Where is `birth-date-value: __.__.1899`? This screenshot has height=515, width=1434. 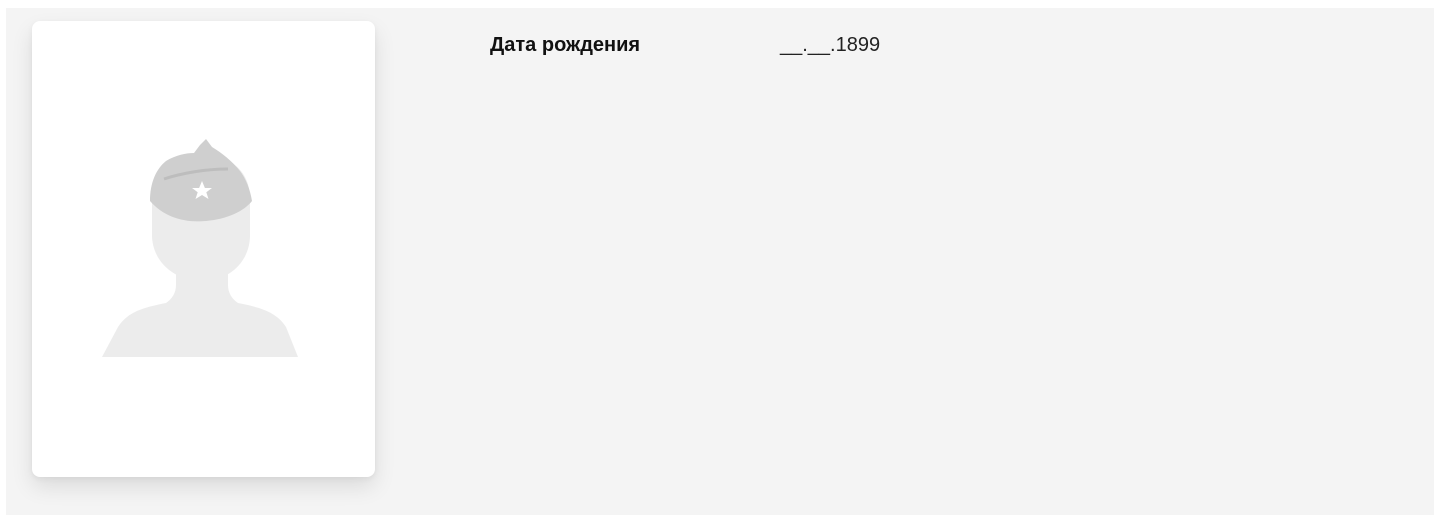
birth-date-value: __.__.1899 is located at coordinates (830, 44).